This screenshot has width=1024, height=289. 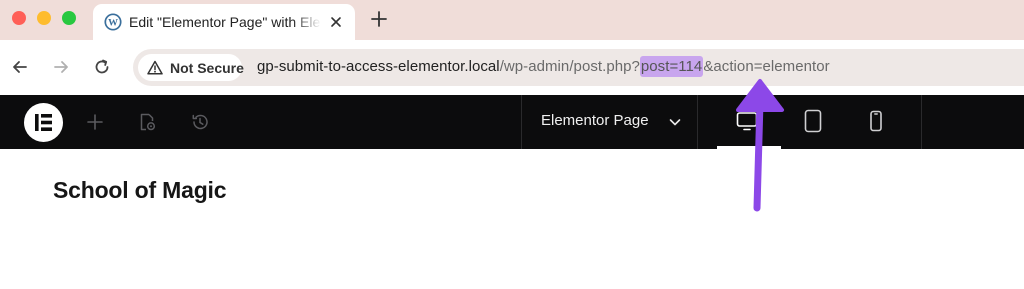 I want to click on browser-tab-active: W Edit "Elementor Page" with Elementor, so click(x=224, y=22).